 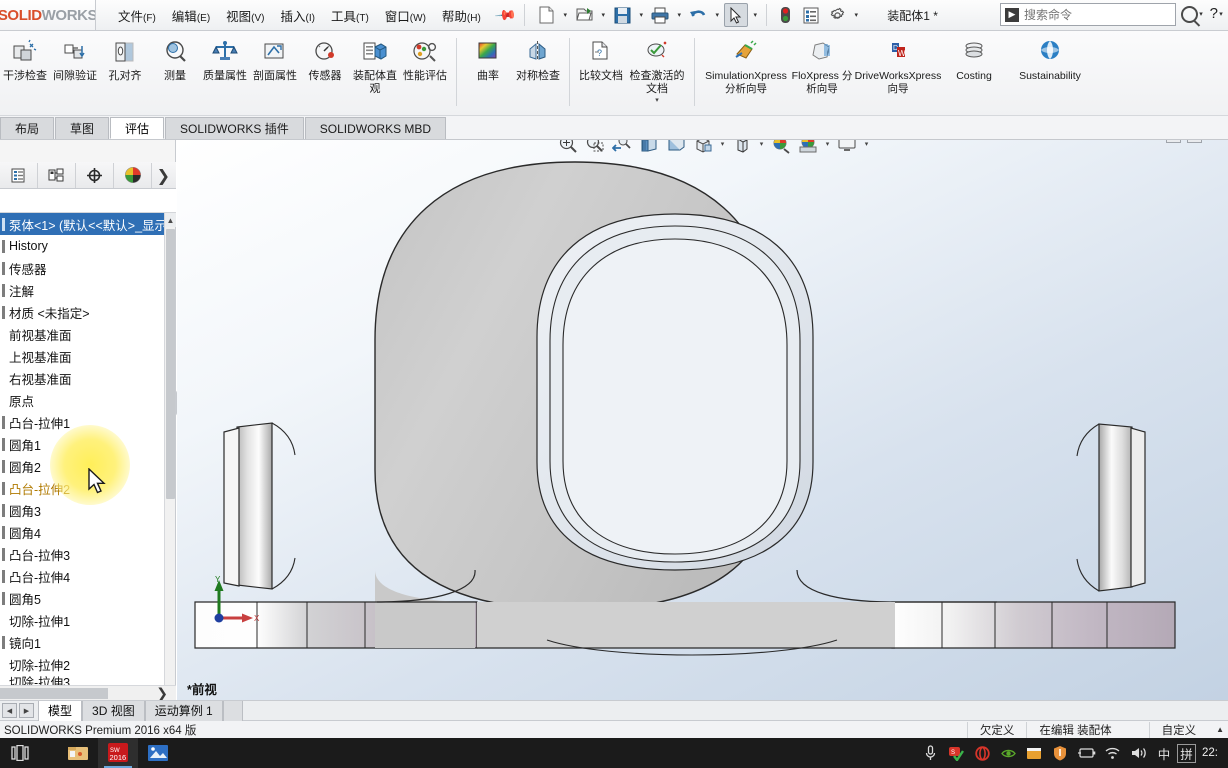 I want to click on save-caret-icon: ▾, so click(x=641, y=15).